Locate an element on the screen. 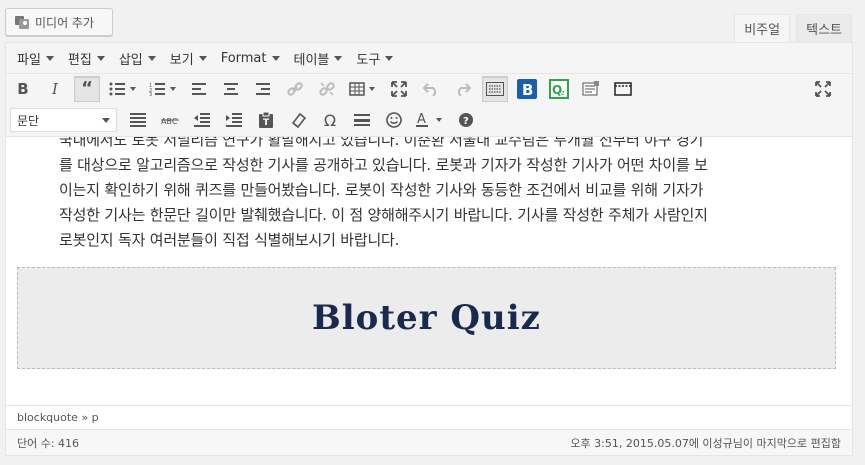 Image resolution: width=865 pixels, height=465 pixels. undo-icon is located at coordinates (431, 89).